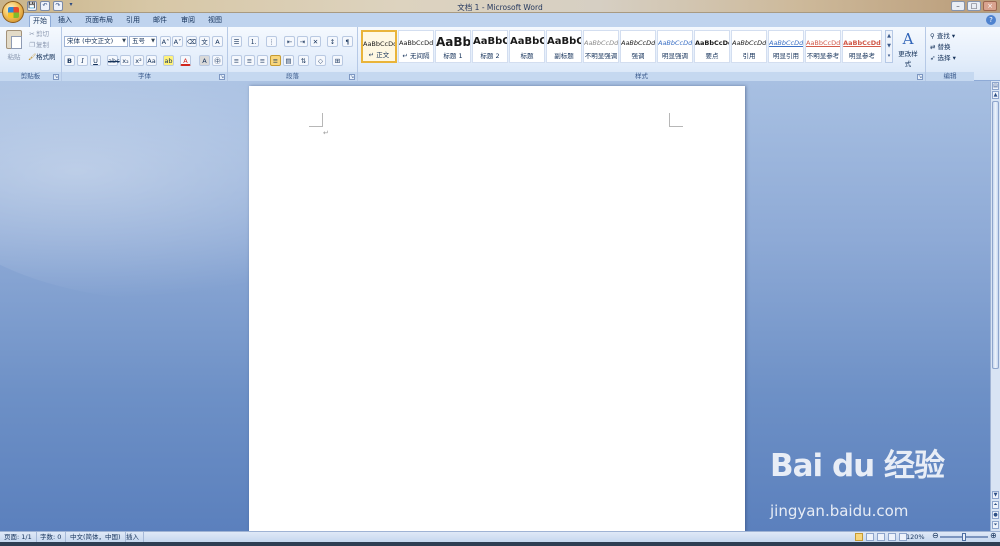  I want to click on style-subtitle: AaBbC 副标题, so click(564, 46).